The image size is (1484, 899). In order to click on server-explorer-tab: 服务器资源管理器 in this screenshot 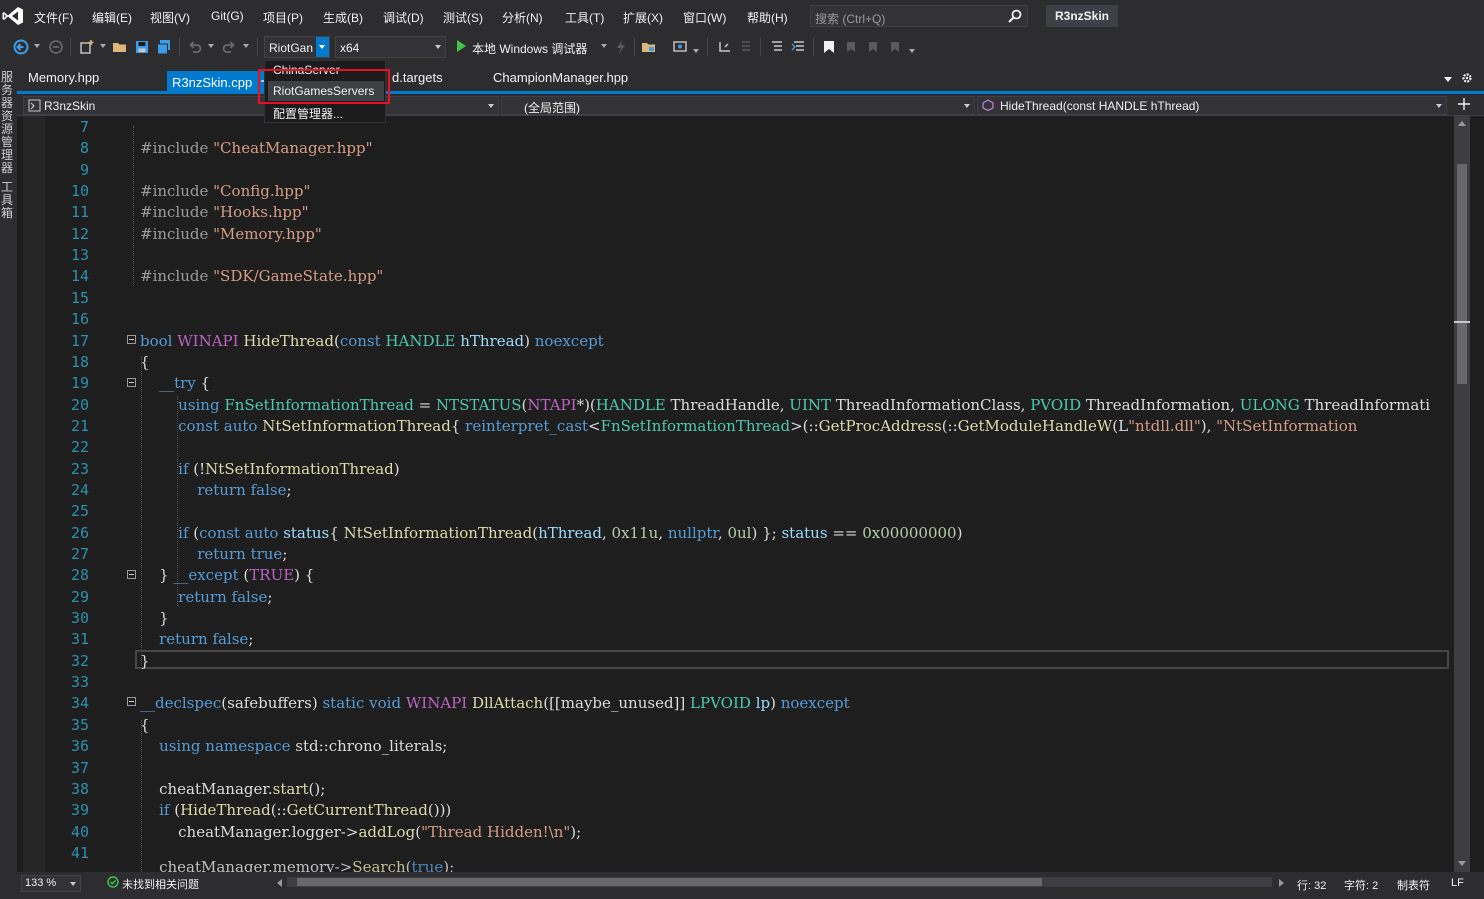, I will do `click(8, 123)`.